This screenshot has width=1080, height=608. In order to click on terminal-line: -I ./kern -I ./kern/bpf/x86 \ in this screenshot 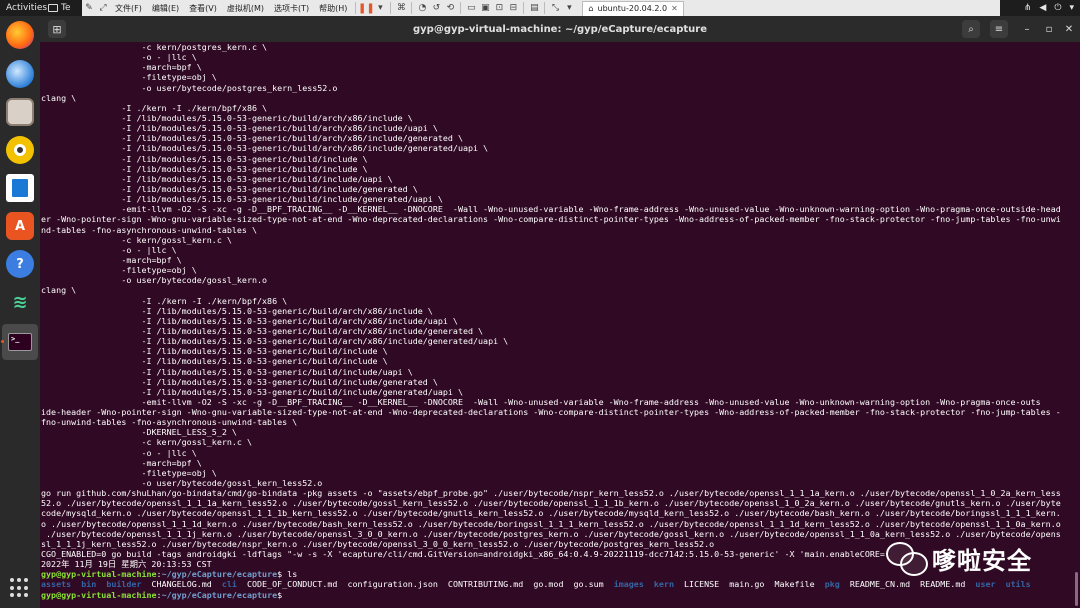, I will do `click(154, 107)`.